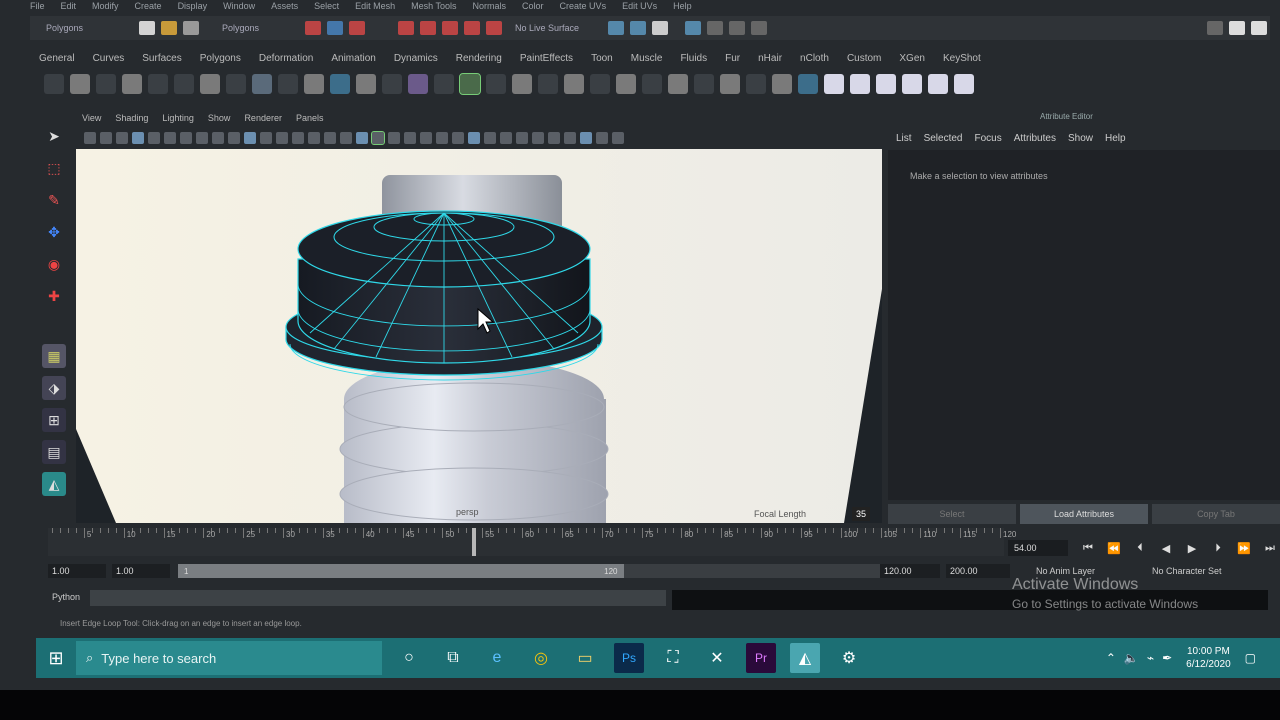 This screenshot has height=720, width=1280. Describe the element at coordinates (54, 168) in the screenshot. I see `lasso-tool-icon: ⬚` at that location.